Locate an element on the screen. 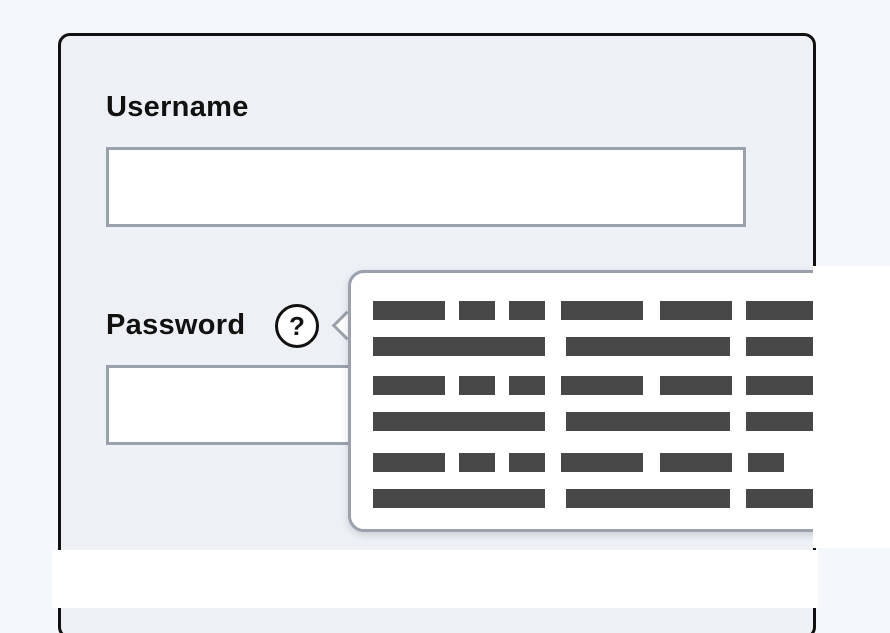 The image size is (890, 633). crop-mask-bottom is located at coordinates (435, 579).